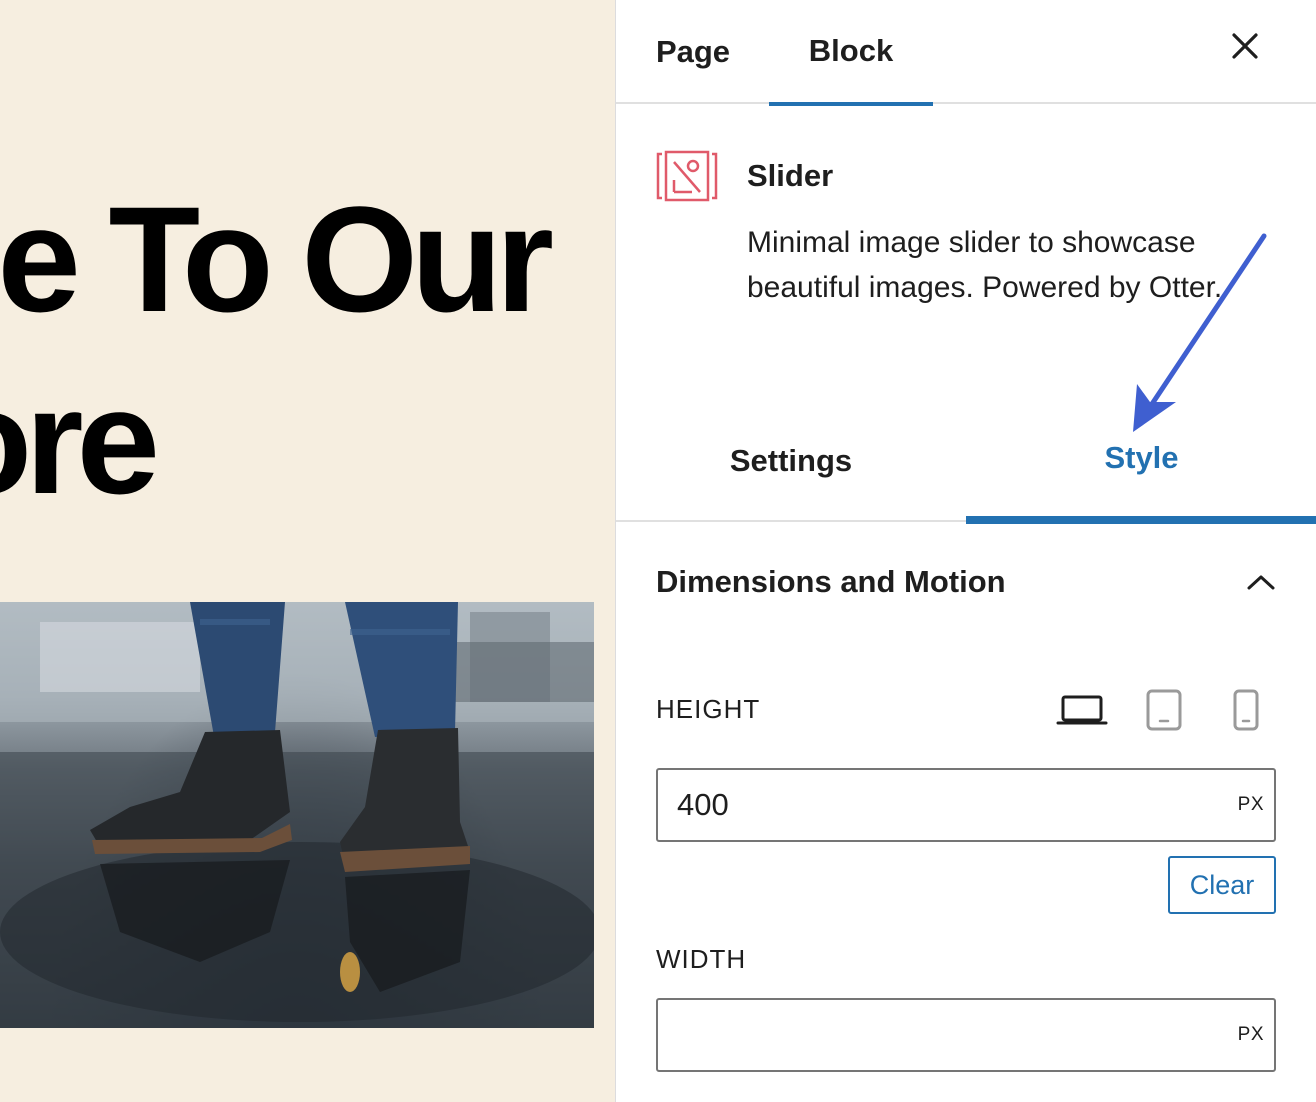 The width and height of the screenshot is (1316, 1102). I want to click on mobile-icon, so click(1246, 710).